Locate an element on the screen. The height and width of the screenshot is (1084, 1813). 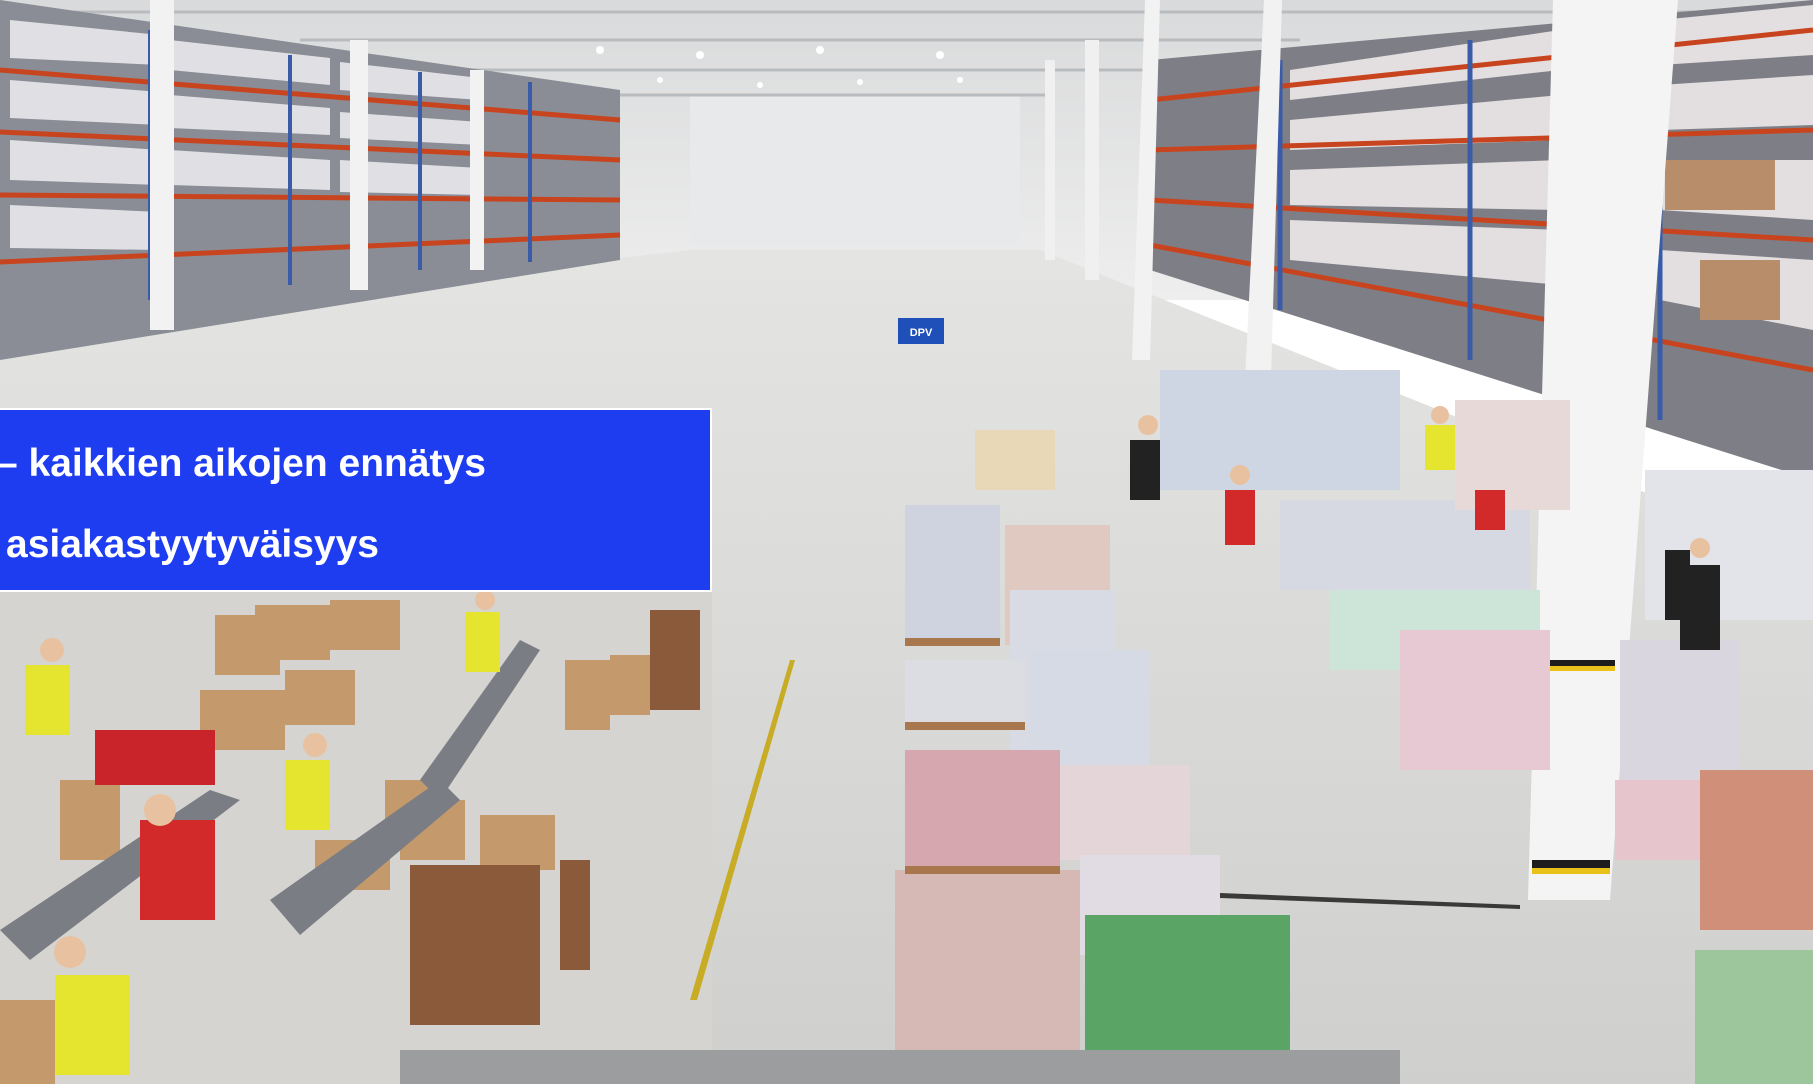
railing is located at coordinates (900, 1067).